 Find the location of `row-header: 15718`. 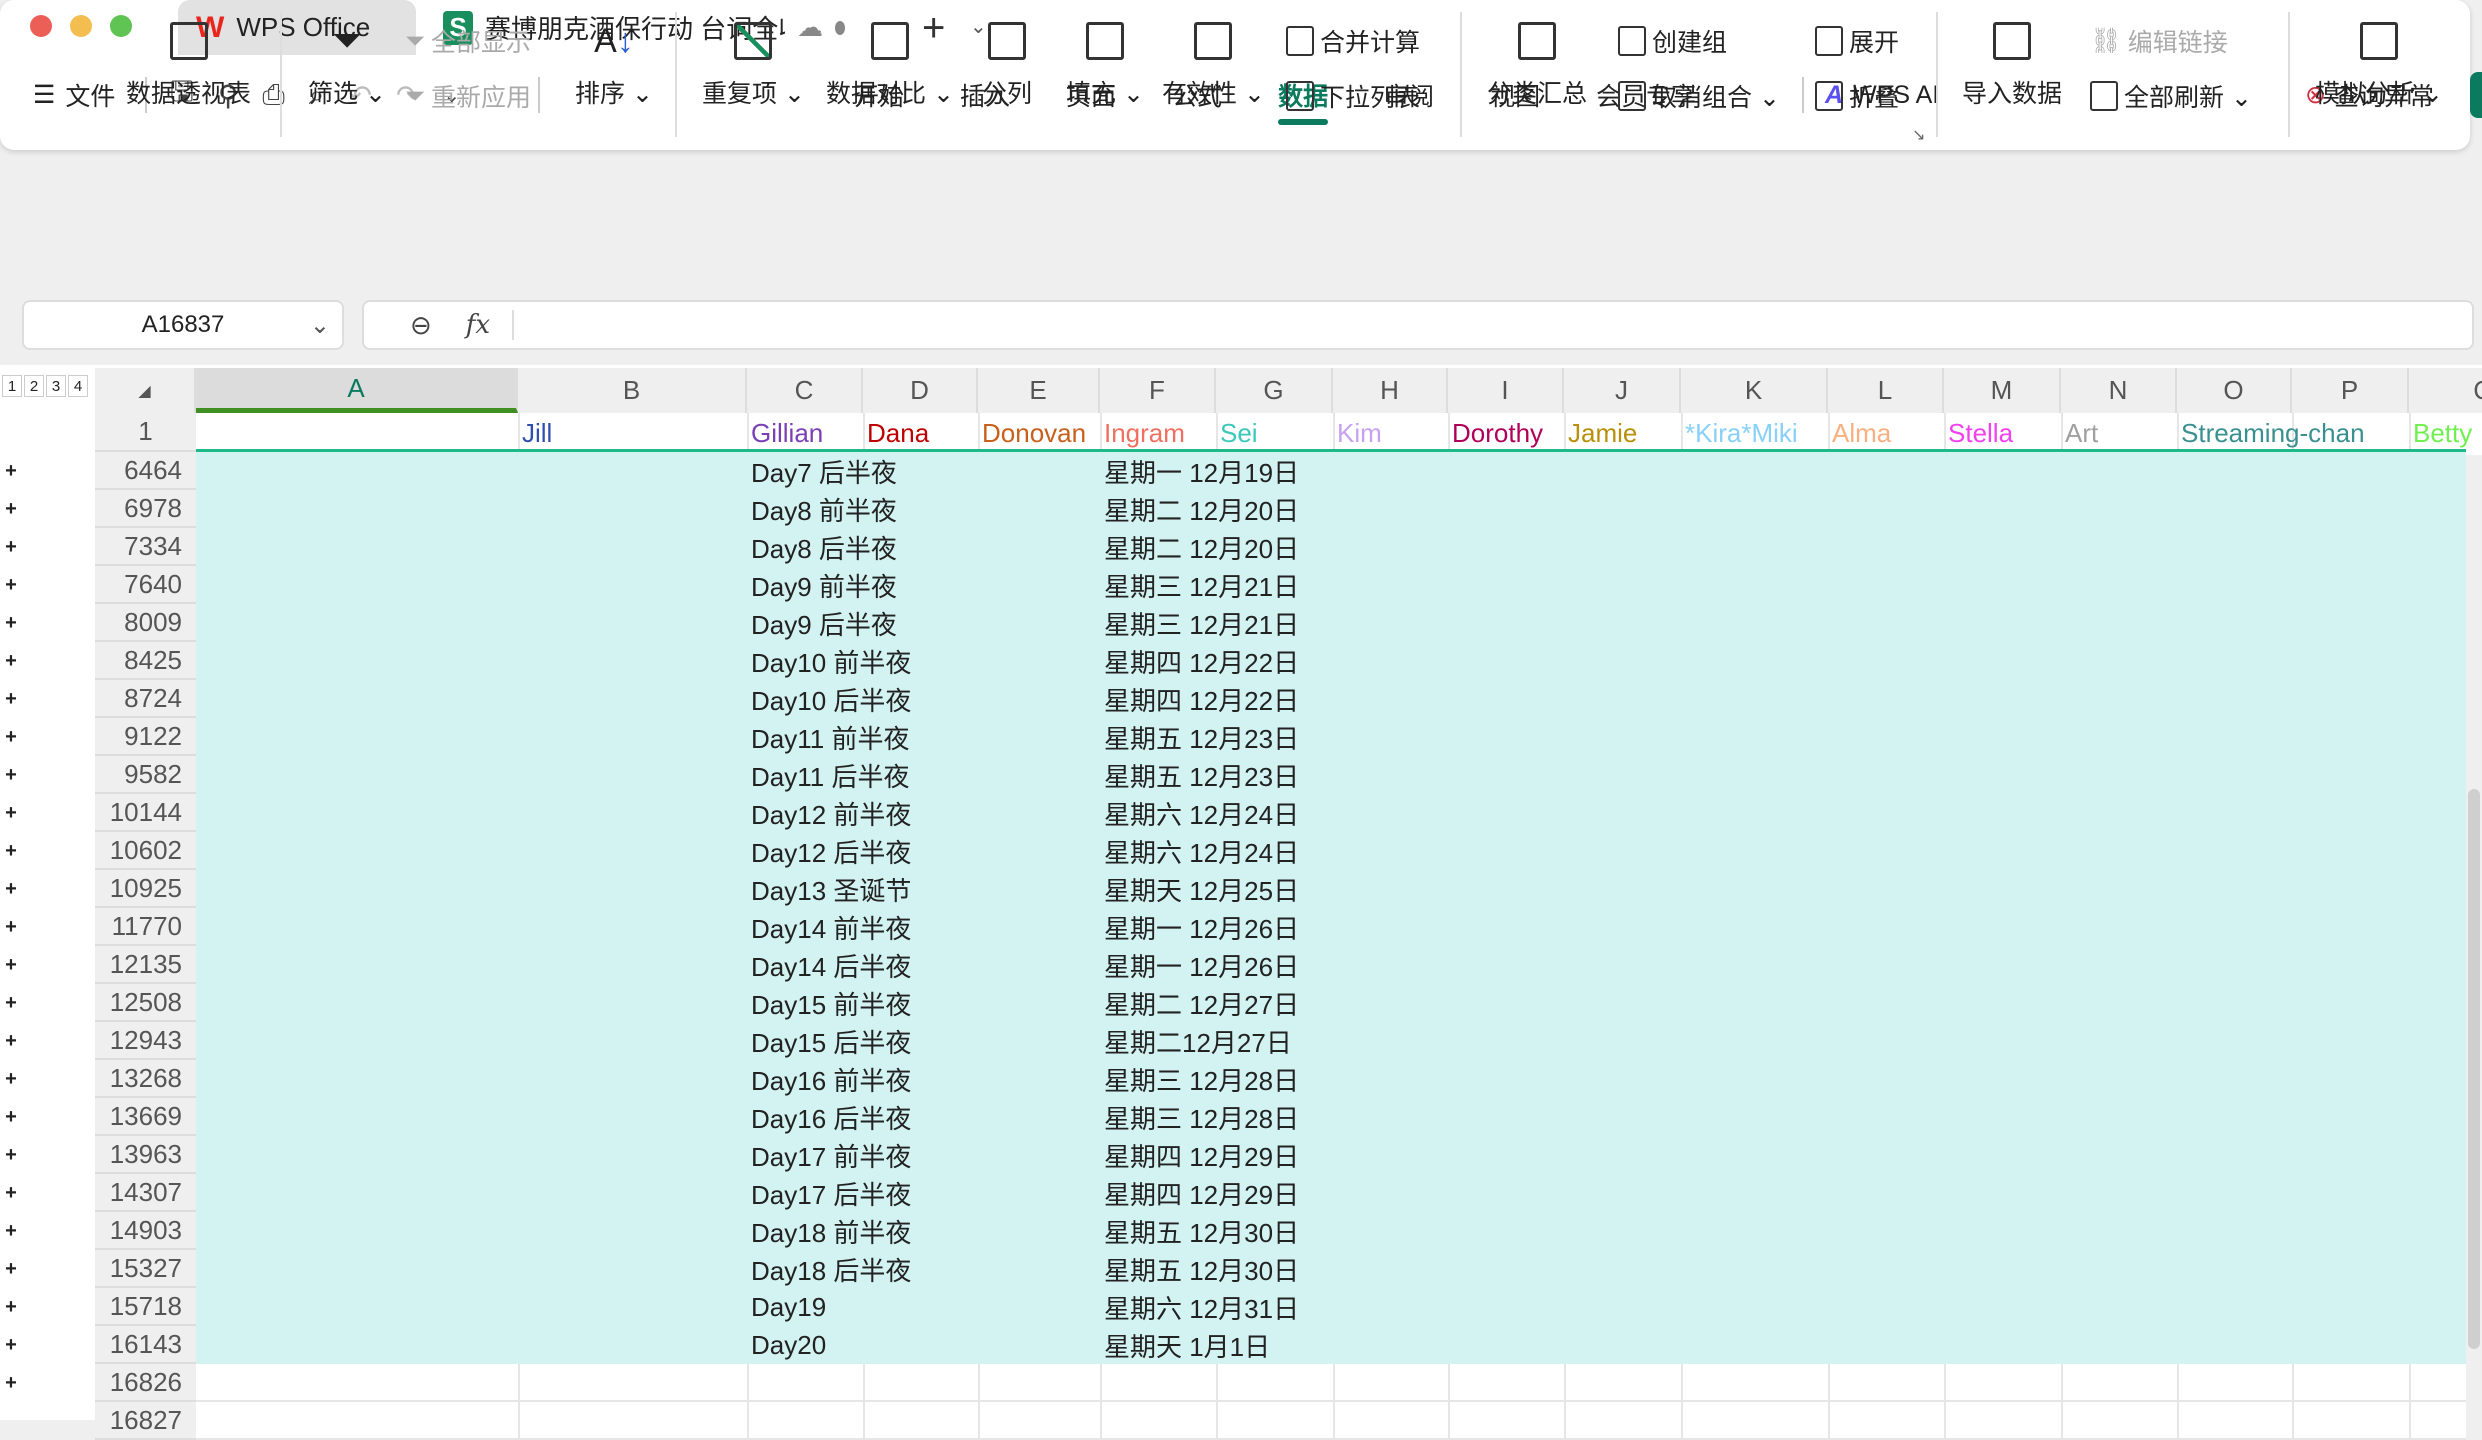

row-header: 15718 is located at coordinates (145, 1307).